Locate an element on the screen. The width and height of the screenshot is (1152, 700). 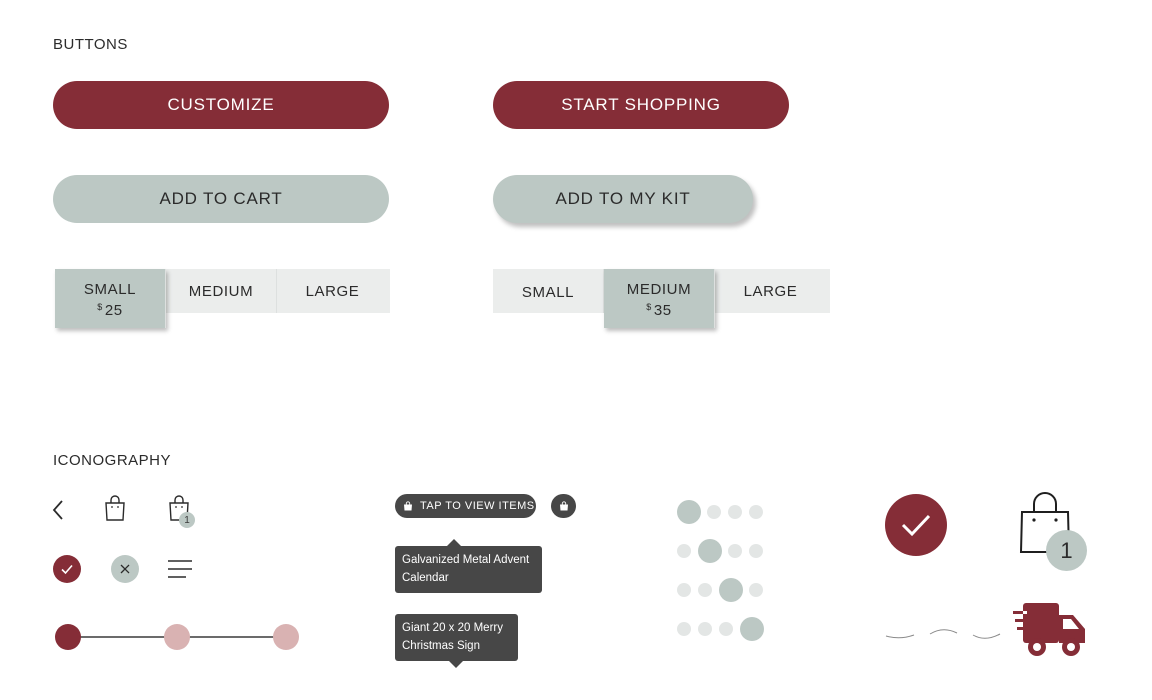
menu-icon is located at coordinates (180, 569).